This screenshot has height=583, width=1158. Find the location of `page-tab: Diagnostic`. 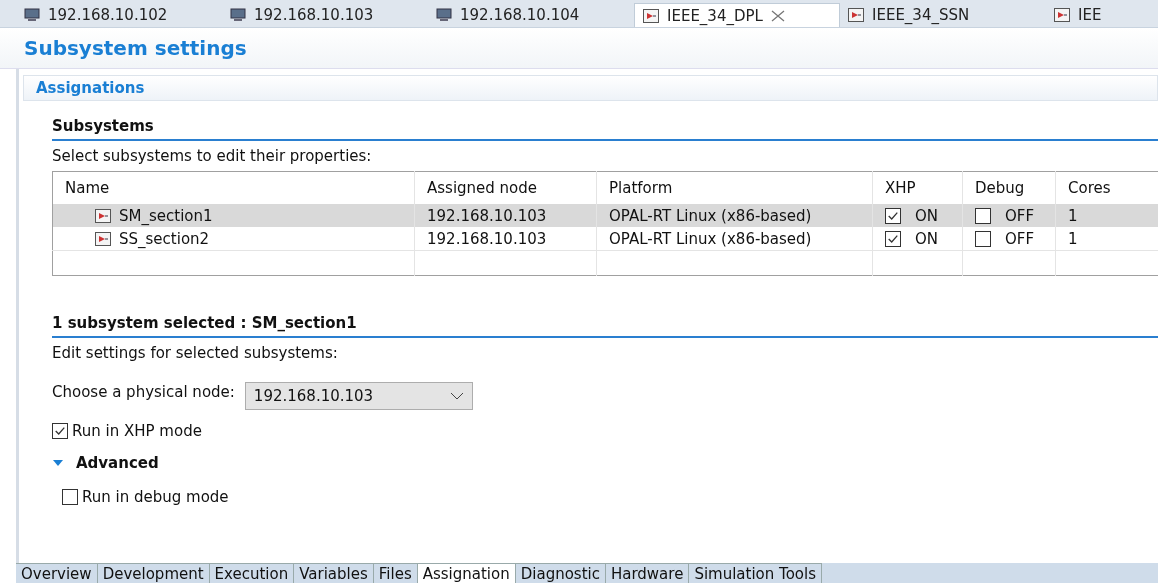

page-tab: Diagnostic is located at coordinates (560, 573).